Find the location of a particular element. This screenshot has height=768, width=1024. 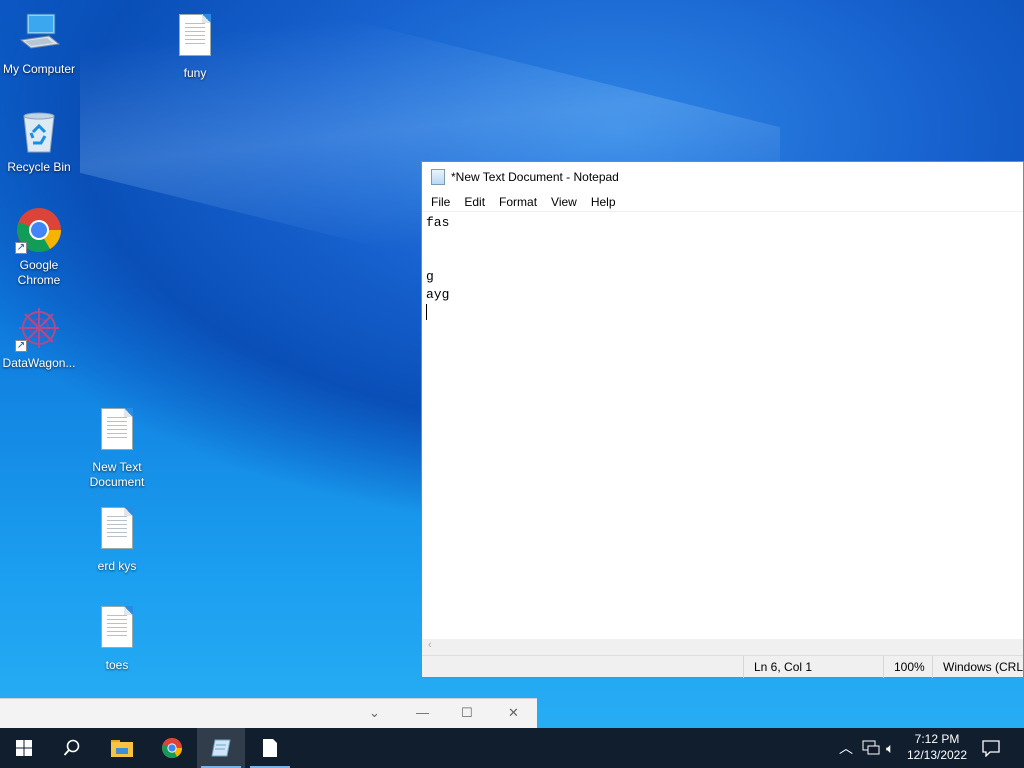

menu-edit: Edit is located at coordinates (474, 202).